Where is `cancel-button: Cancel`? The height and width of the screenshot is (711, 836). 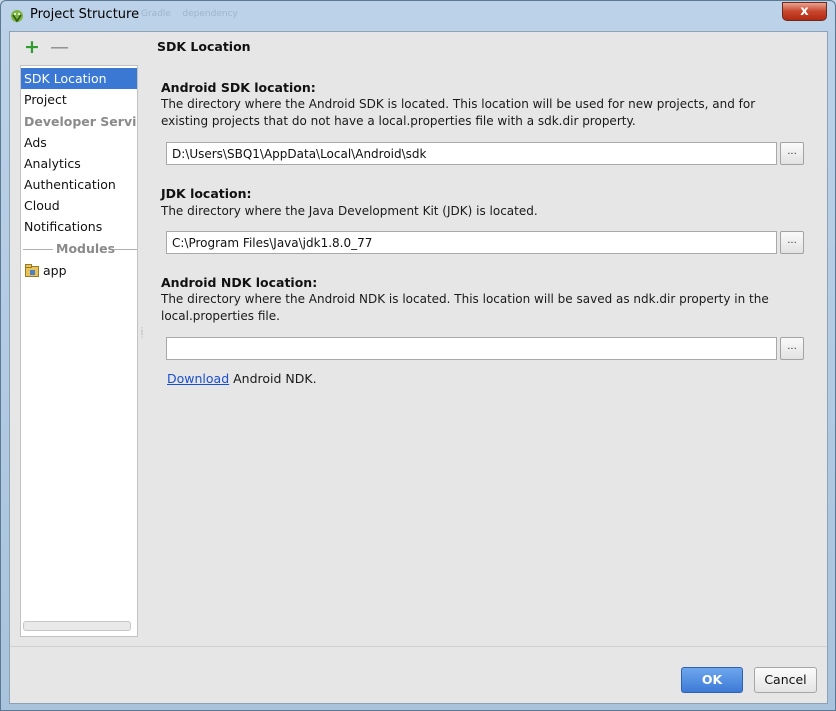 cancel-button: Cancel is located at coordinates (785, 680).